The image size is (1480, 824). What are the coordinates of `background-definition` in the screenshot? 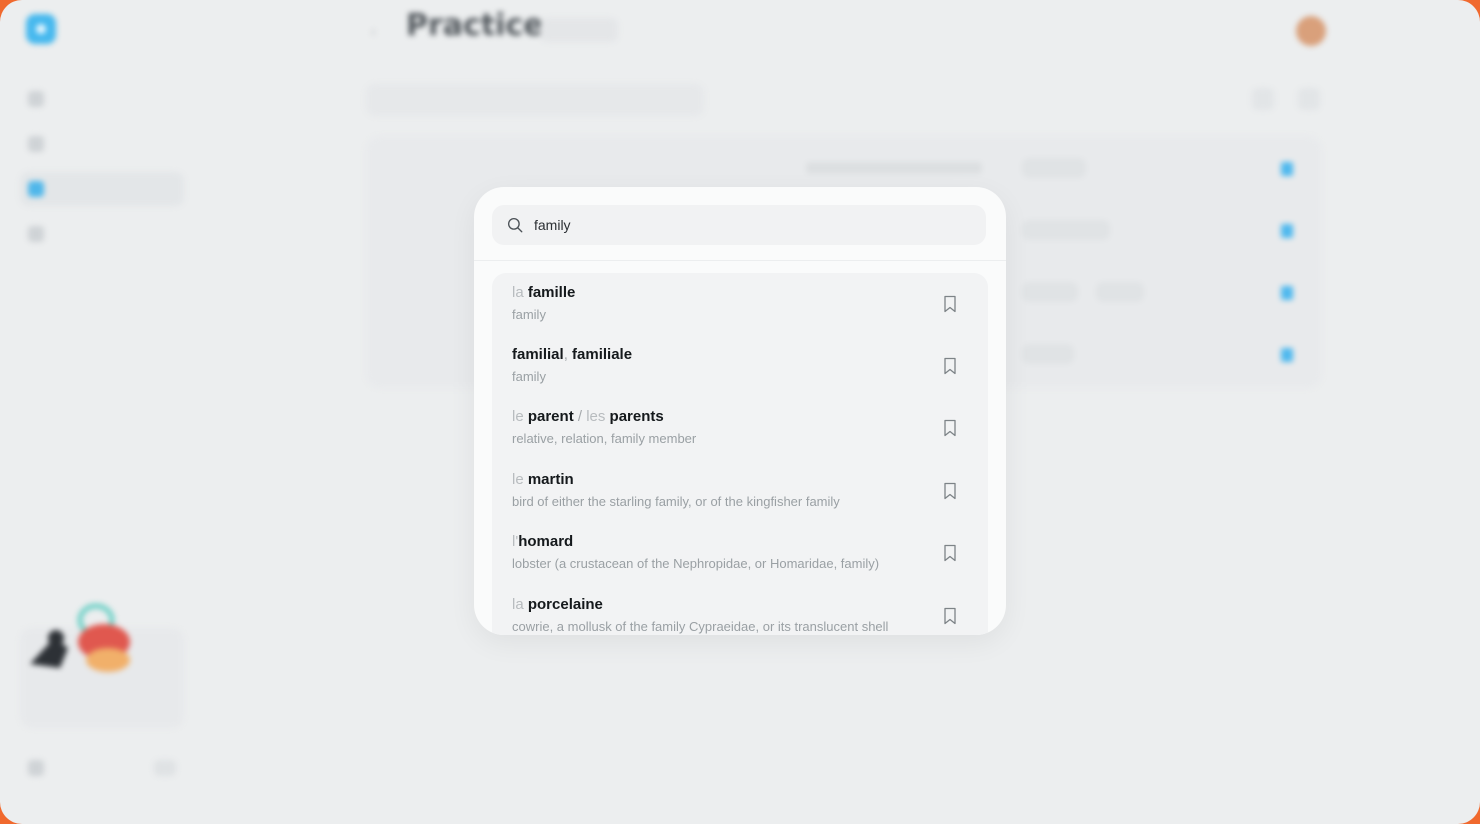 It's located at (894, 168).